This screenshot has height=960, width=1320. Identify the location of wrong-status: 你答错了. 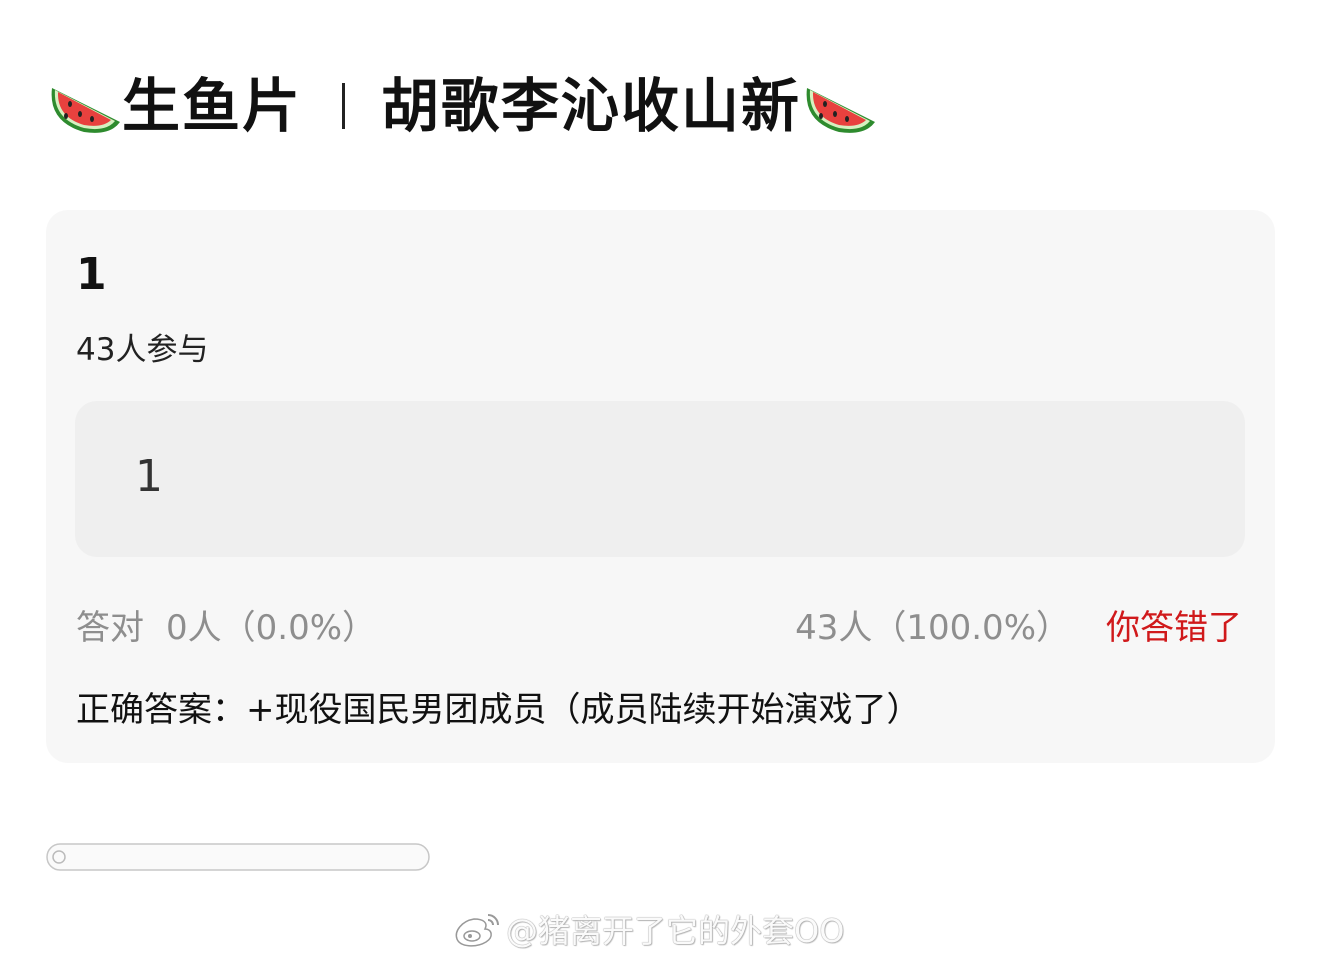
(1174, 628).